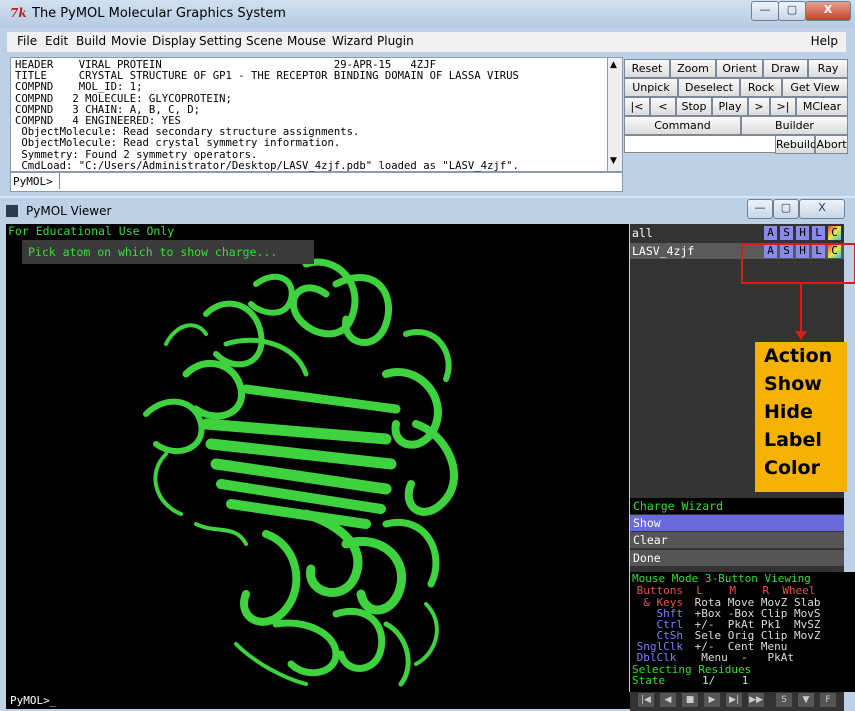  What do you see at coordinates (828, 68) in the screenshot?
I see `ray-button: Ray` at bounding box center [828, 68].